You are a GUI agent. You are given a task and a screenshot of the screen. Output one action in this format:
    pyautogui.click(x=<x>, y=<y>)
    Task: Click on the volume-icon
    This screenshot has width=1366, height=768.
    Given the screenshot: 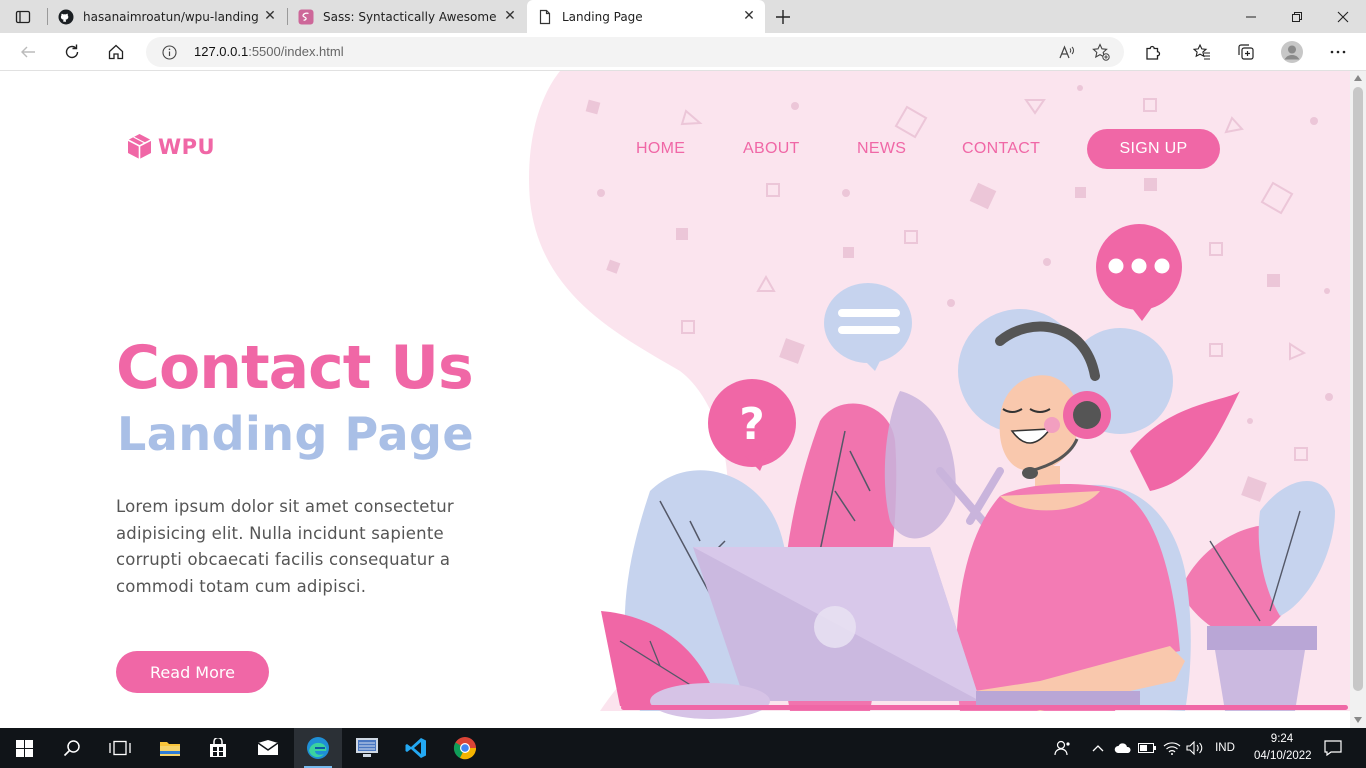 What is the action you would take?
    pyautogui.click(x=1195, y=748)
    